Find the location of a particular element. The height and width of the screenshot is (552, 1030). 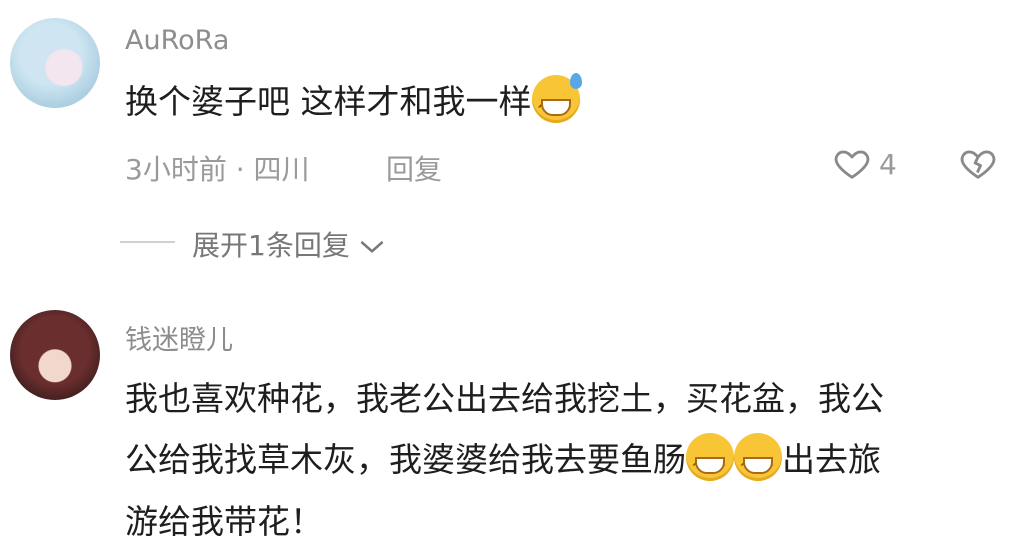

comment-text-line: 公给我找草木灰，我婆婆给我去要鱼肠 出去旅 is located at coordinates (503, 464).